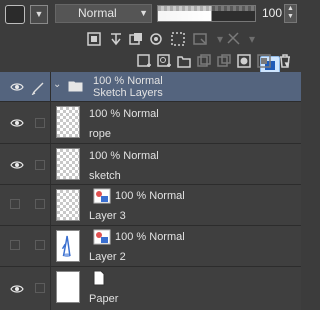 The width and height of the screenshot is (320, 310). What do you see at coordinates (244, 61) in the screenshot?
I see `mask-add-icon` at bounding box center [244, 61].